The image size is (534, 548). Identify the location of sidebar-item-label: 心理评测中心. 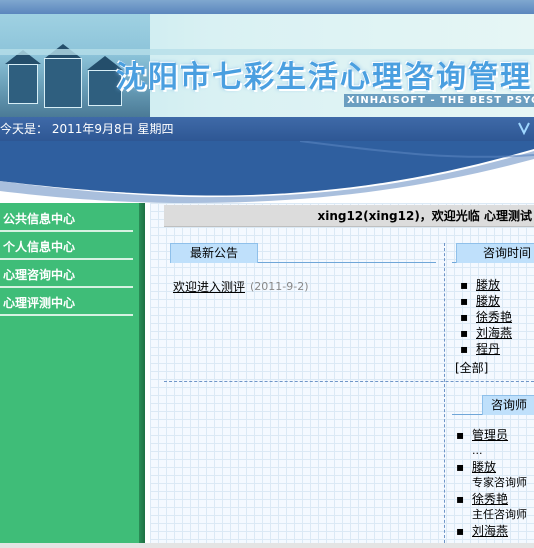
(39, 303).